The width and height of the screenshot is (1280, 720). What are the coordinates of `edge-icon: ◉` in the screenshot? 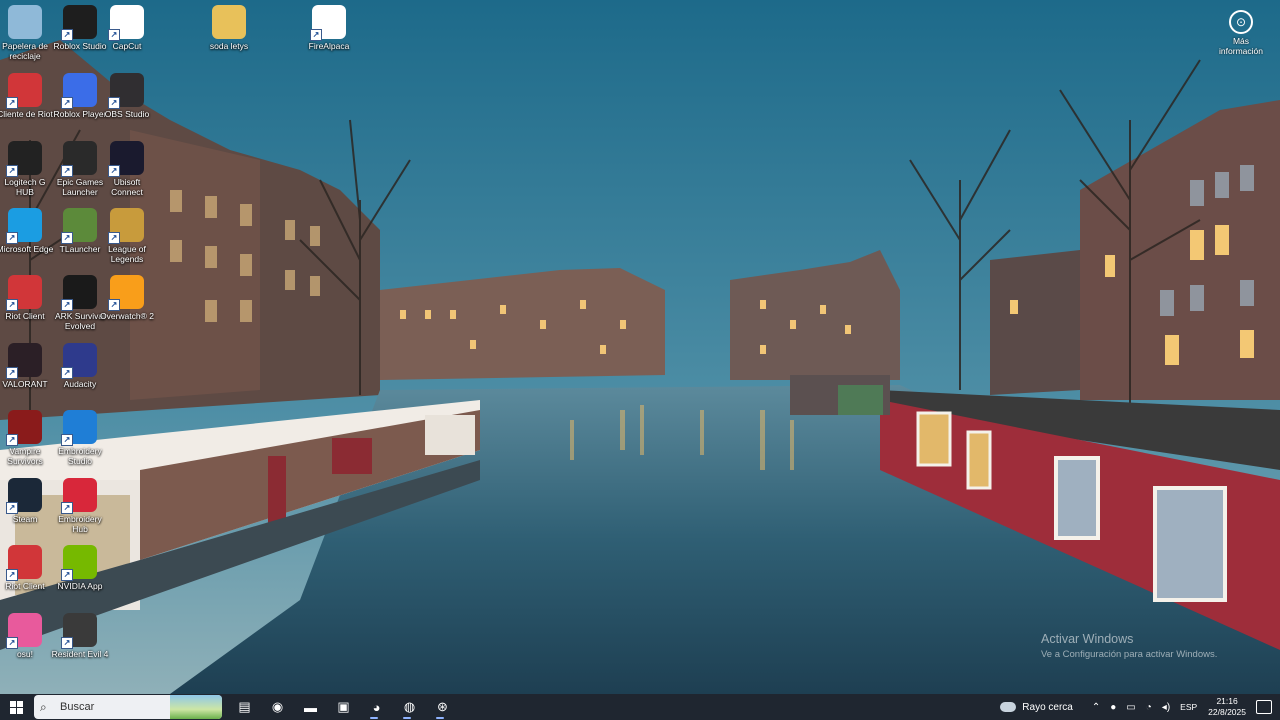 It's located at (277, 706).